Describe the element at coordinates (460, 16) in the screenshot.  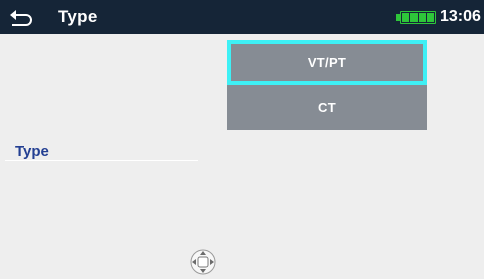
I see `clock: 13:06` at that location.